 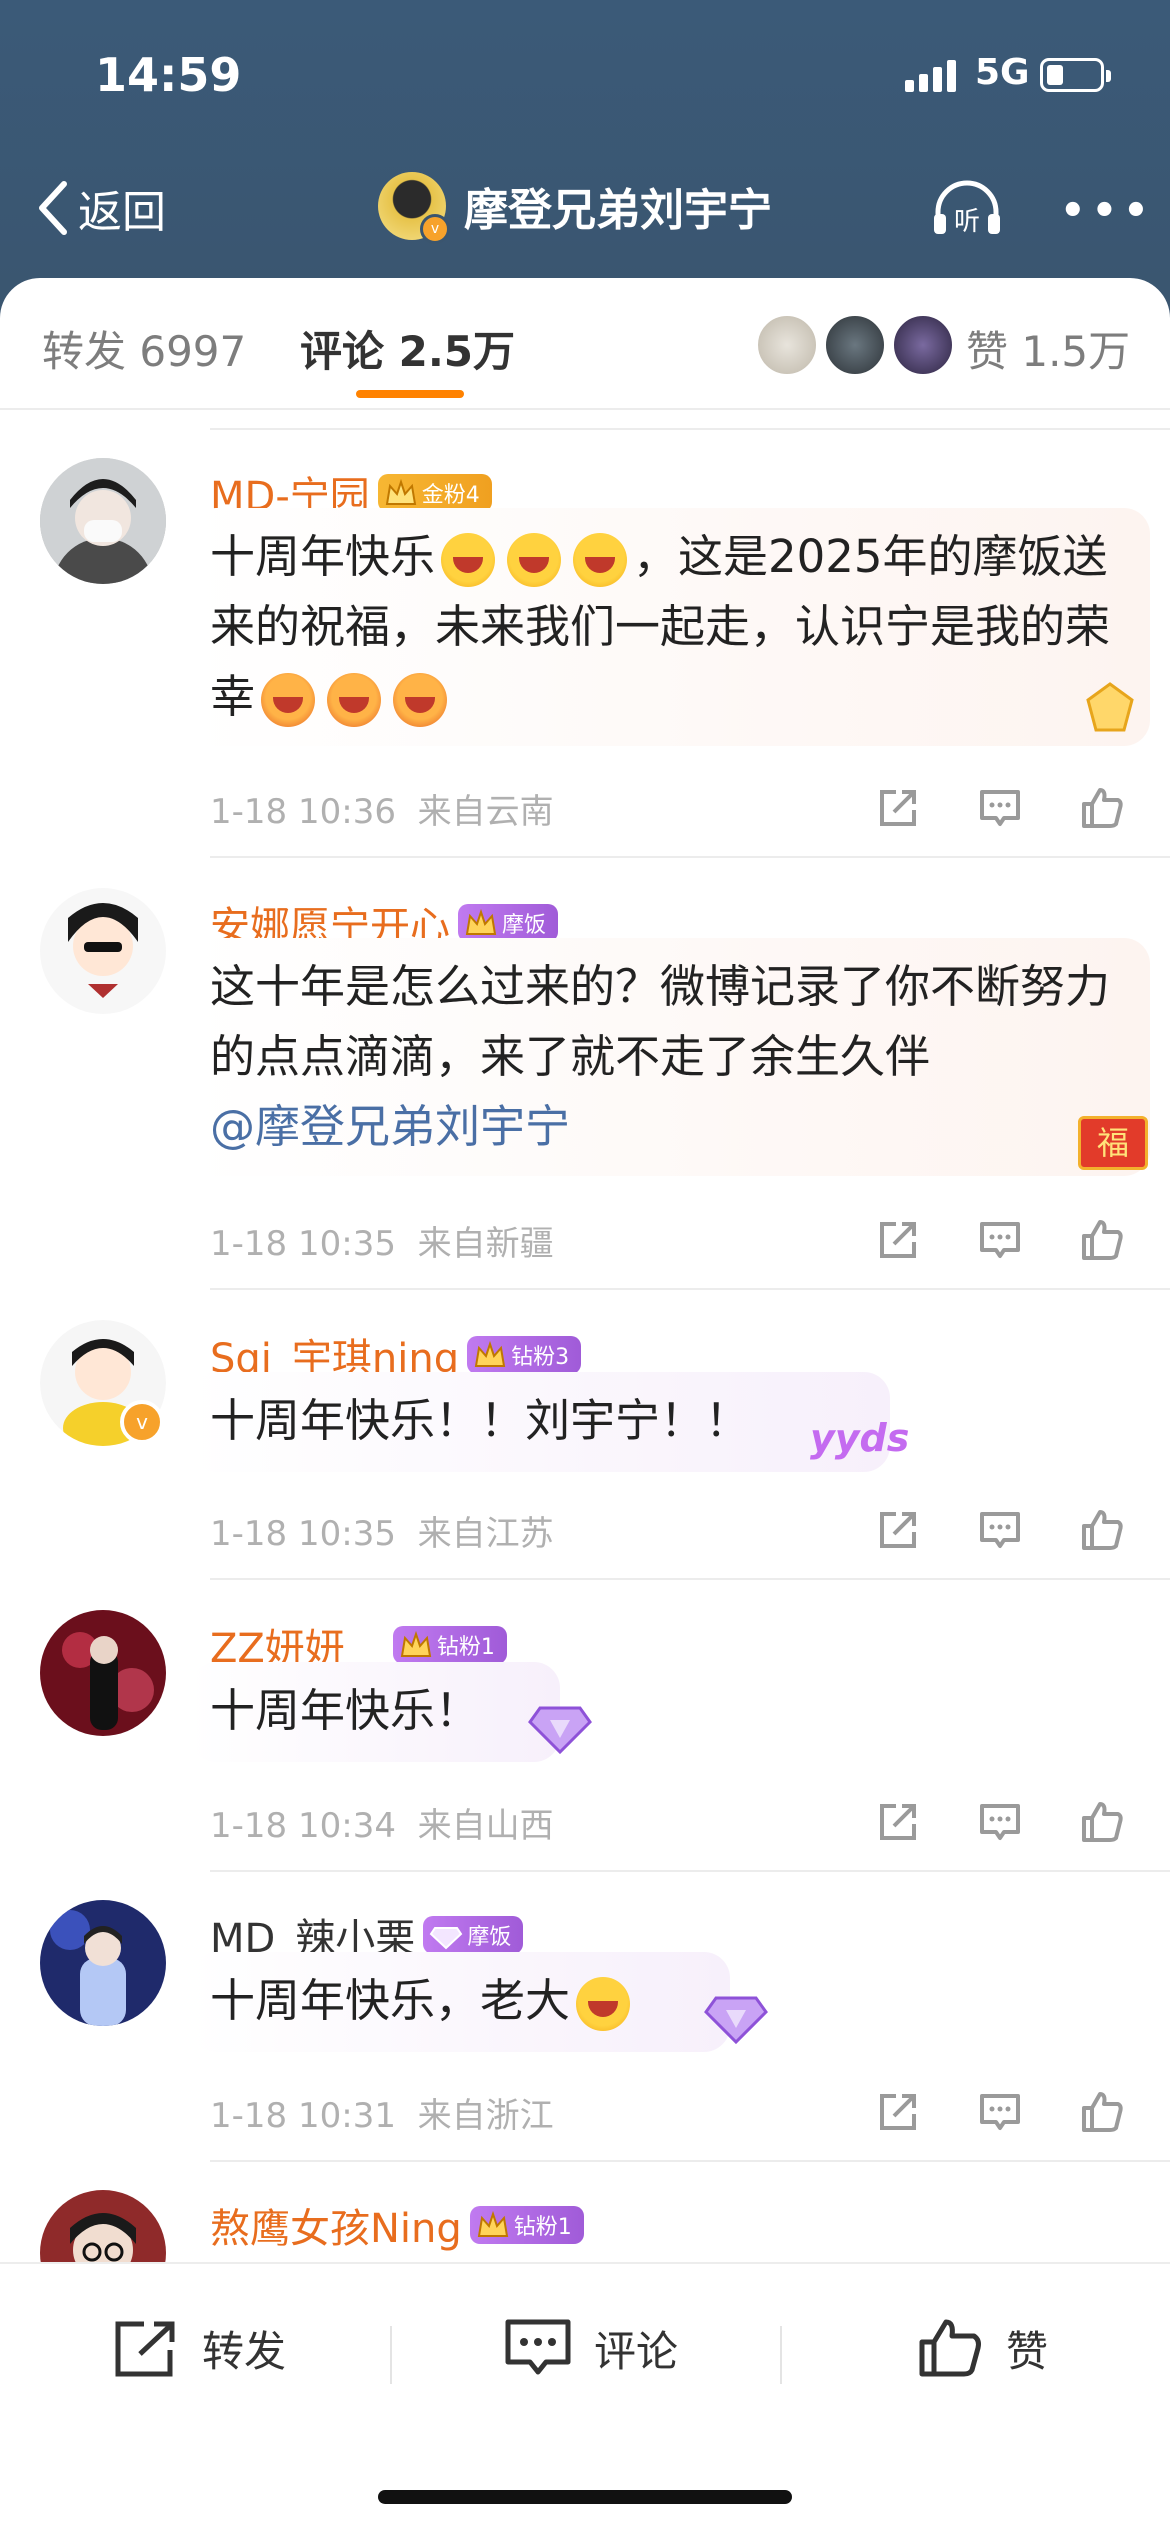 I want to click on comment-bubble: 十周年快乐，老大, so click(x=460, y=2002).